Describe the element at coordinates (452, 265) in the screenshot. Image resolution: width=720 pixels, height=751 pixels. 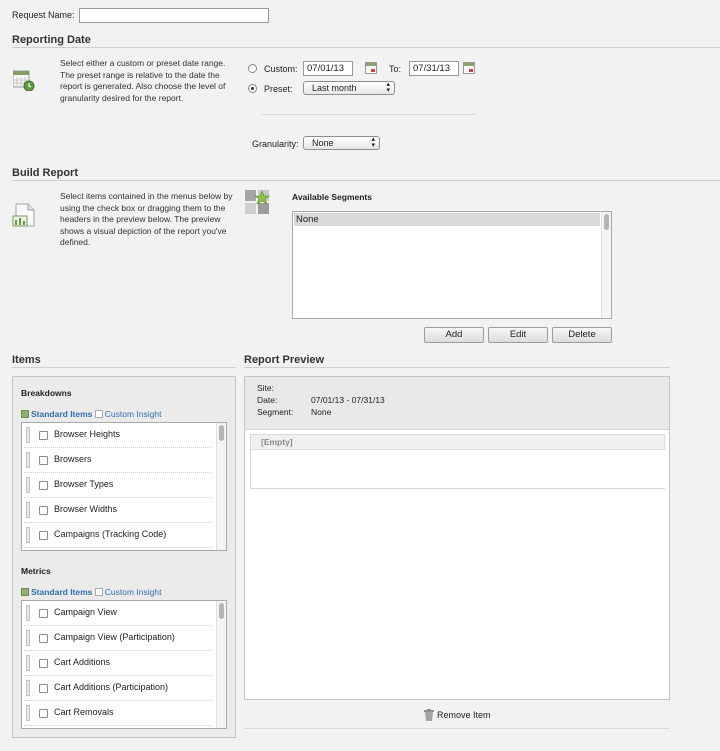
I see `segments-listbox: None` at that location.